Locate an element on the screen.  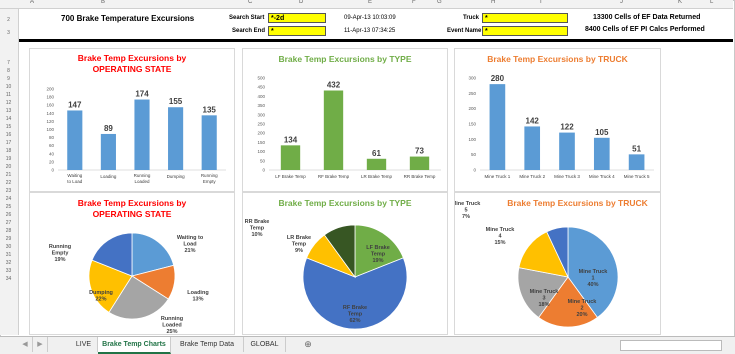
col-e: E is located at coordinates (370, 2).